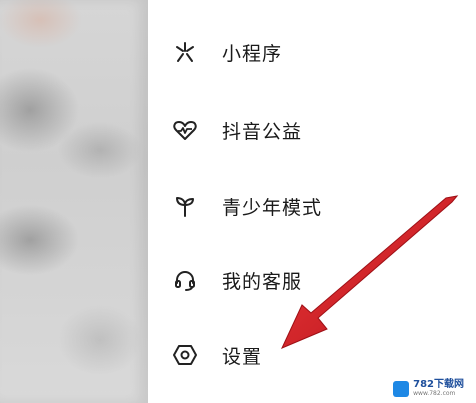 This screenshot has height=403, width=476. Describe the element at coordinates (401, 388) in the screenshot. I see `watermark-logo-icon` at that location.